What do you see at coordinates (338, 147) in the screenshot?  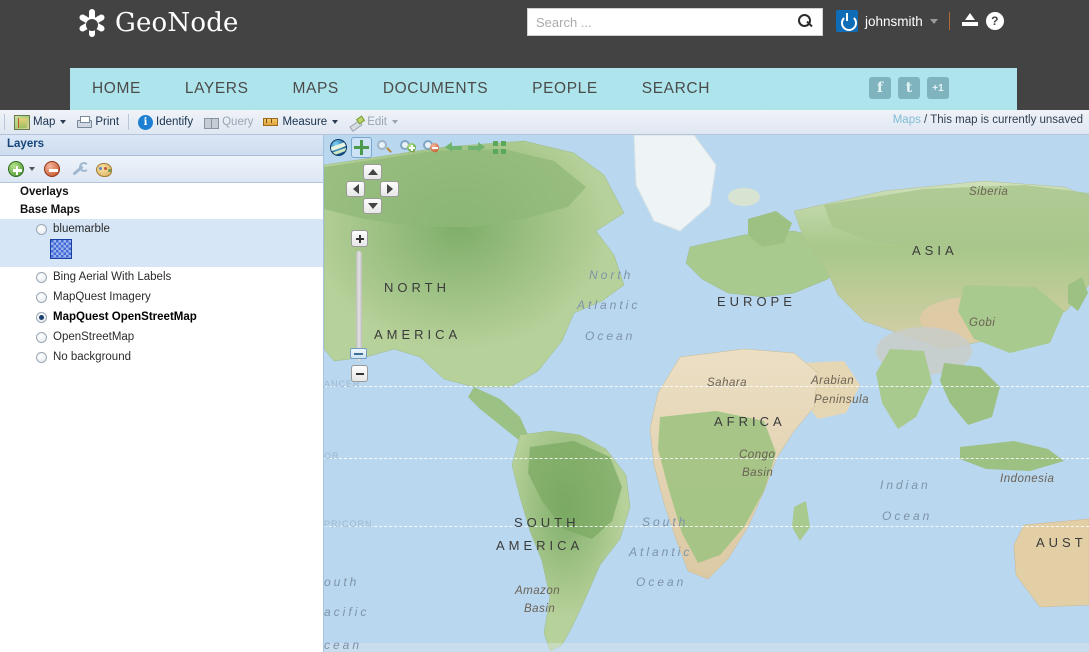 I see `globe-3d-button` at bounding box center [338, 147].